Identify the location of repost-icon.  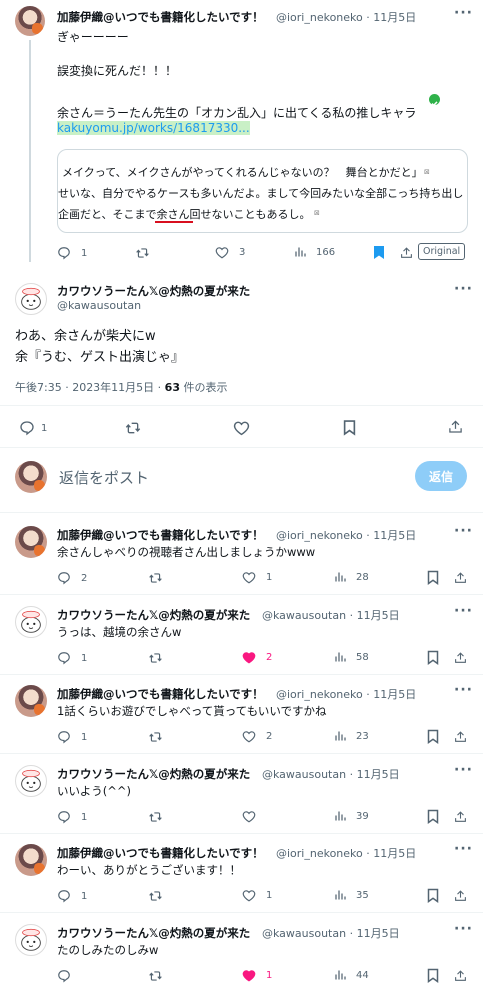
(133, 430).